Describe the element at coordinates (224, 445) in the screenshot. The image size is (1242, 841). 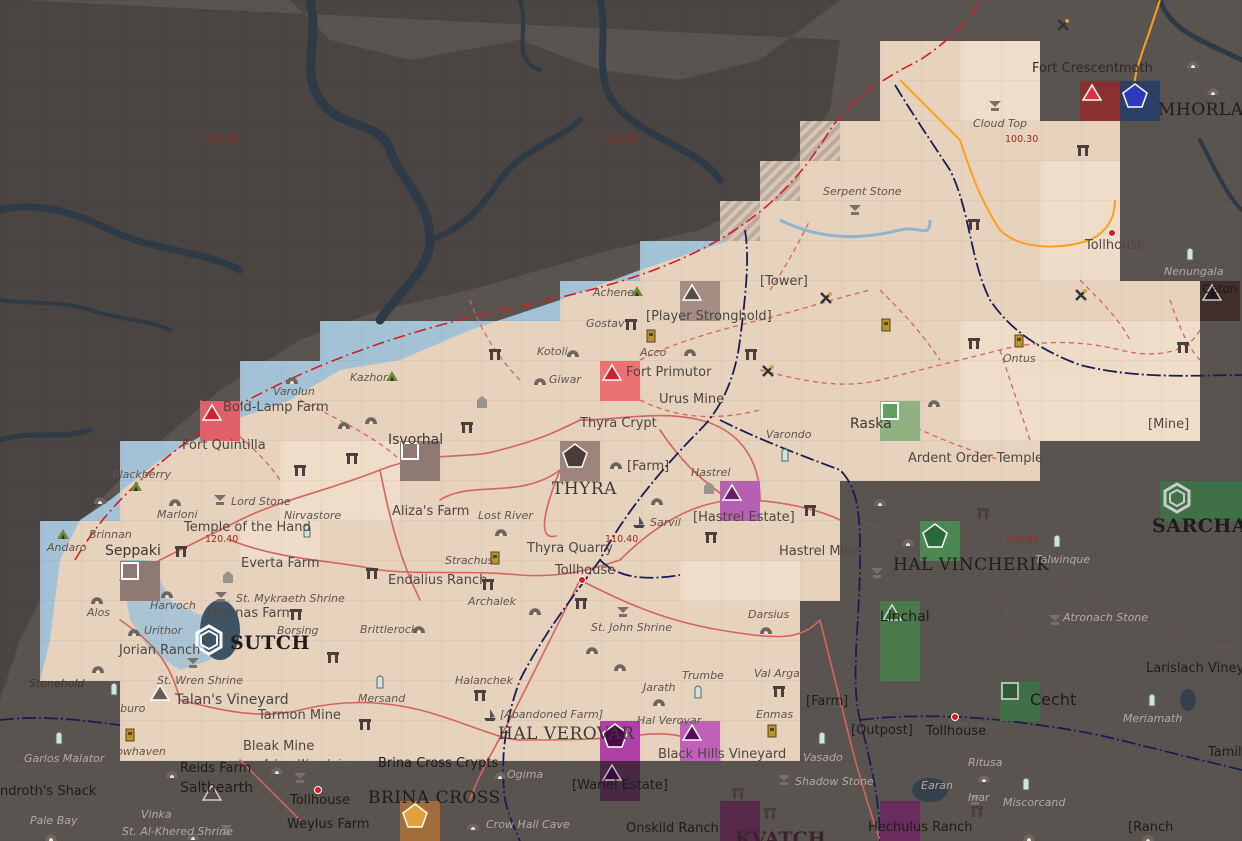
I see `fort-label: Fort Quintilla` at that location.